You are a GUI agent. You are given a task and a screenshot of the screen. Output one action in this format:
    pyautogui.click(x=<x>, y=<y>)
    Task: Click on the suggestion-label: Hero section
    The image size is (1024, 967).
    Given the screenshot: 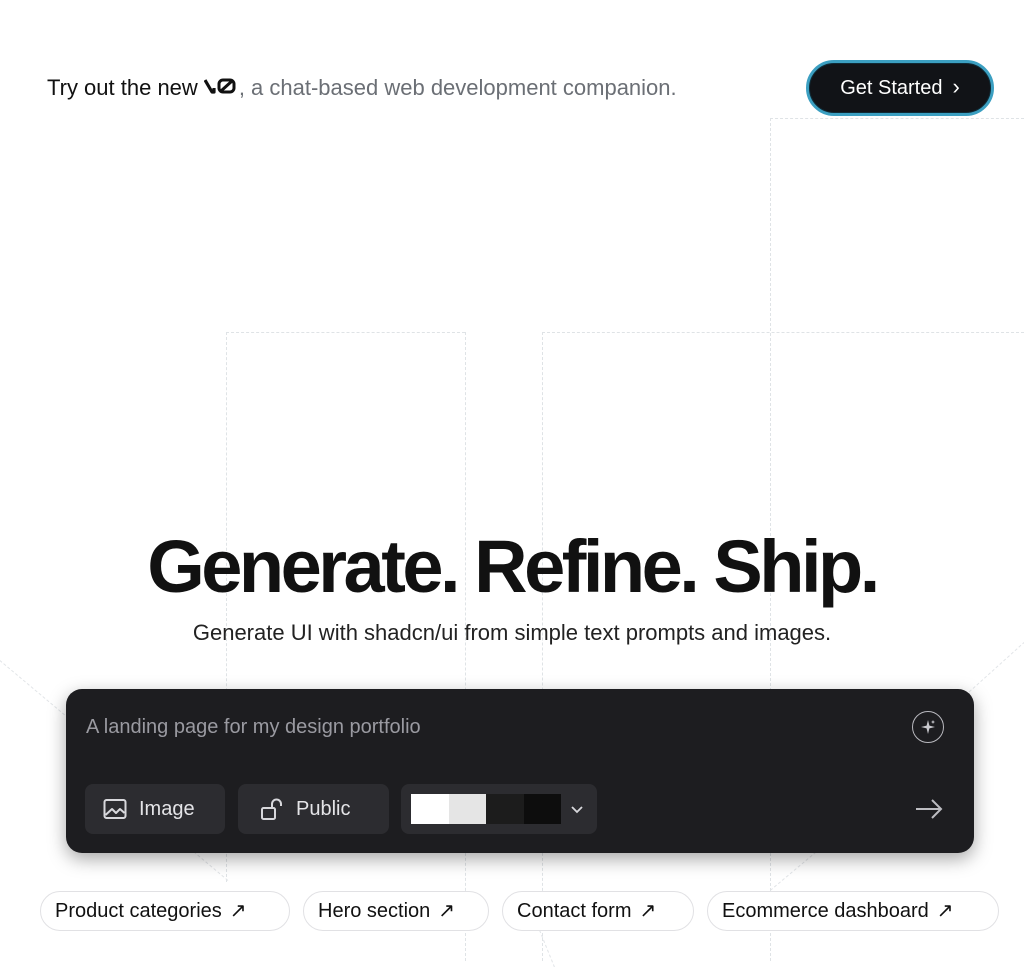 What is the action you would take?
    pyautogui.click(x=374, y=910)
    